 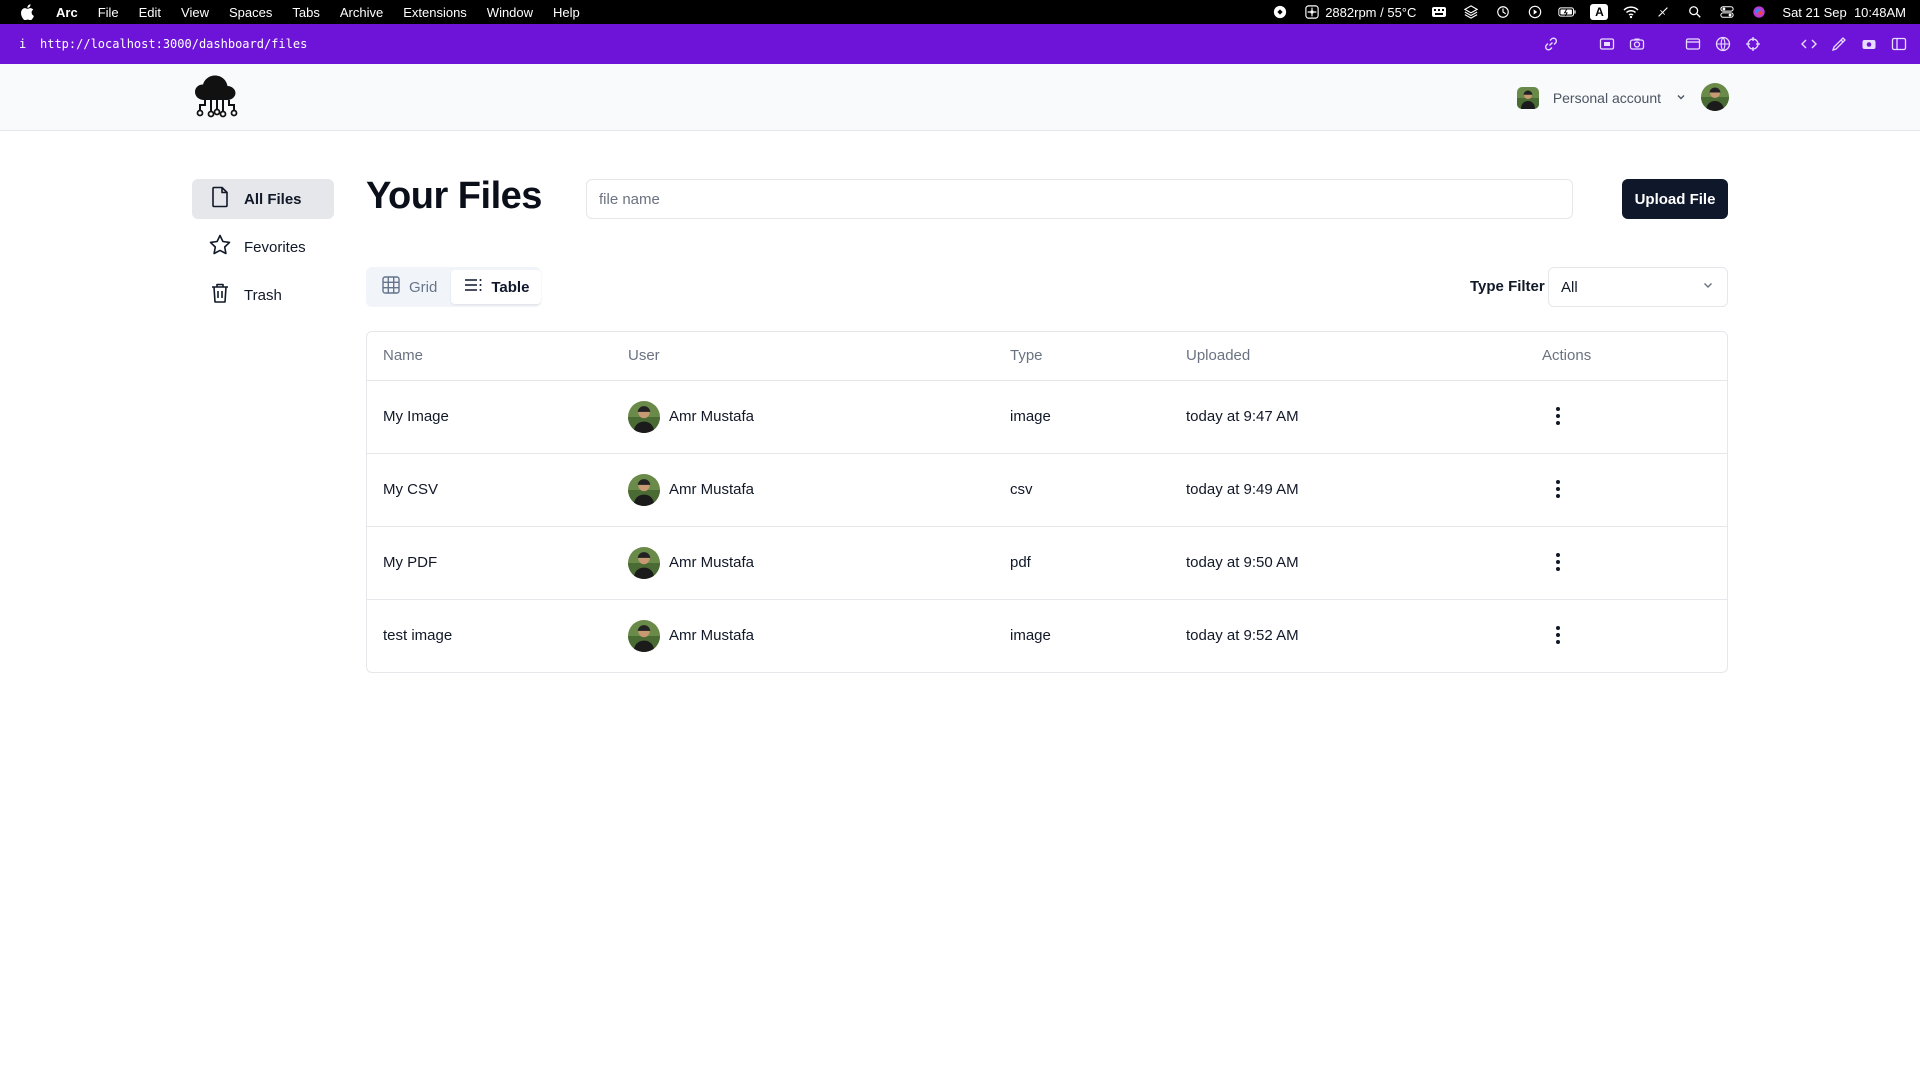 I want to click on target-icon, so click(x=1753, y=44).